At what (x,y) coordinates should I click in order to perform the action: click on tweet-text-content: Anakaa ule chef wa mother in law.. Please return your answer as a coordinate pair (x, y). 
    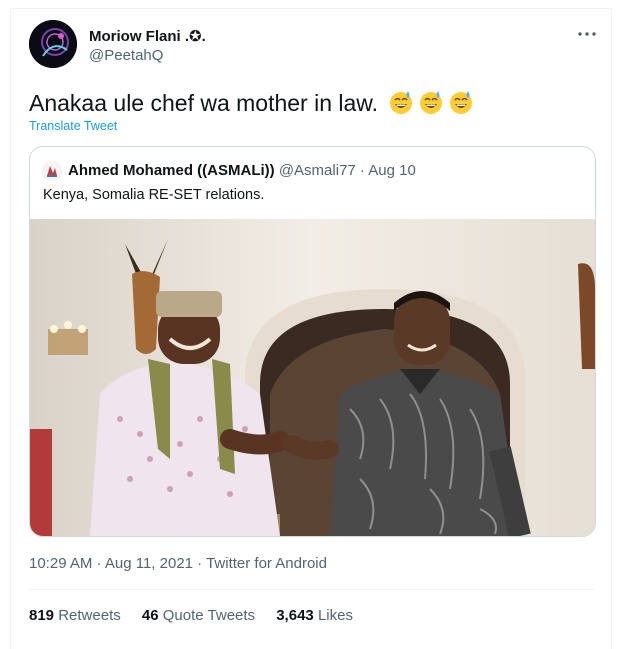
    Looking at the image, I should click on (204, 103).